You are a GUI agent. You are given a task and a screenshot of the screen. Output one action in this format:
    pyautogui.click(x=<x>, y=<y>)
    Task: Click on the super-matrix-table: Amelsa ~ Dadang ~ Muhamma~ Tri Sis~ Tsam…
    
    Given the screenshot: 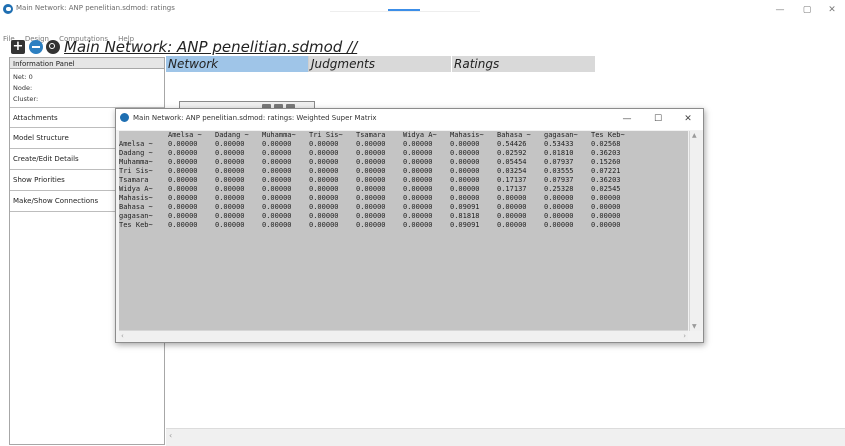 What is the action you would take?
    pyautogui.click(x=378, y=180)
    